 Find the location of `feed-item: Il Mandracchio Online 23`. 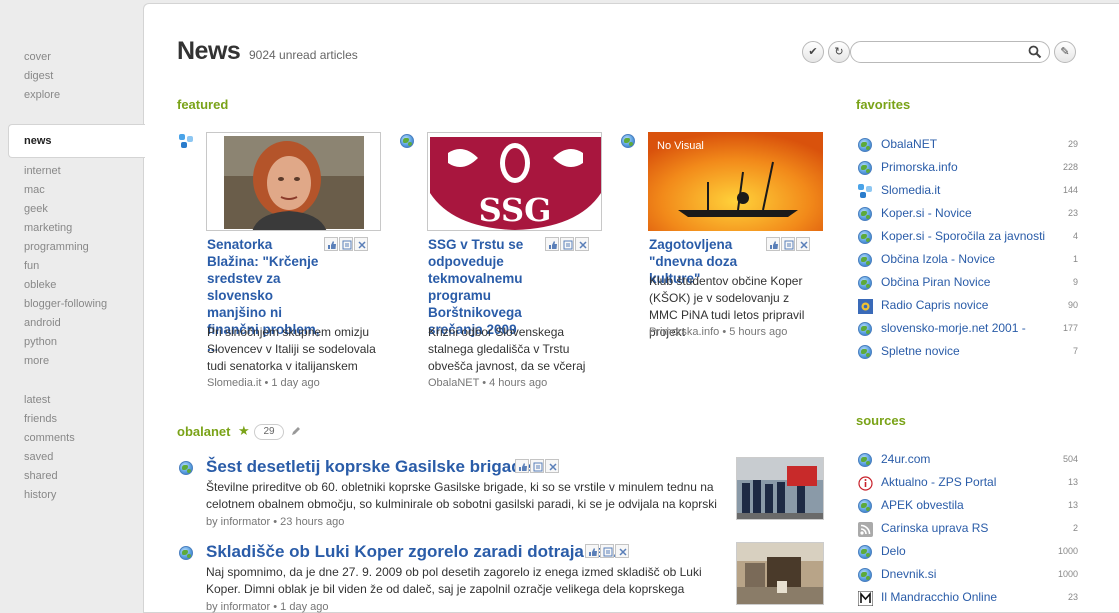

feed-item: Il Mandracchio Online 23 is located at coordinates (967, 599).